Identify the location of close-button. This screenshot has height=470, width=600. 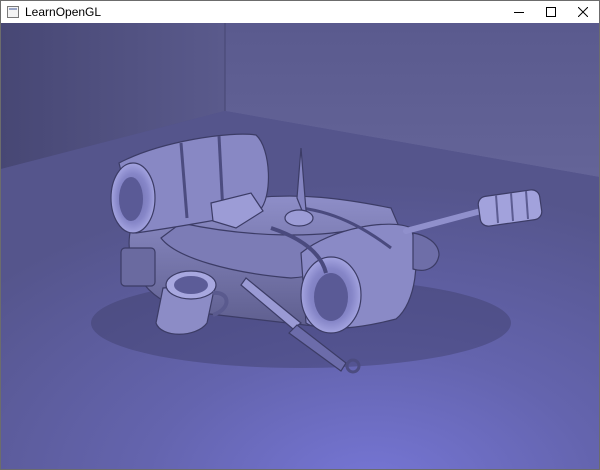
(583, 12).